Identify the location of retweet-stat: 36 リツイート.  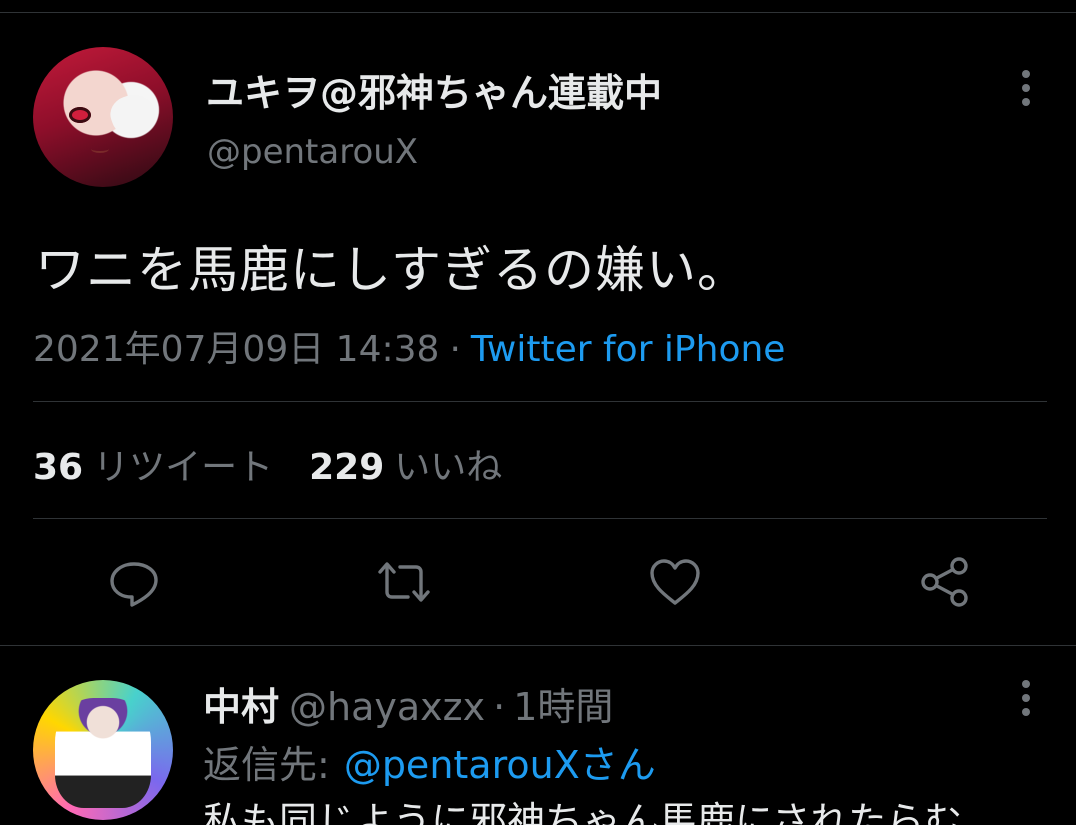
(153, 467).